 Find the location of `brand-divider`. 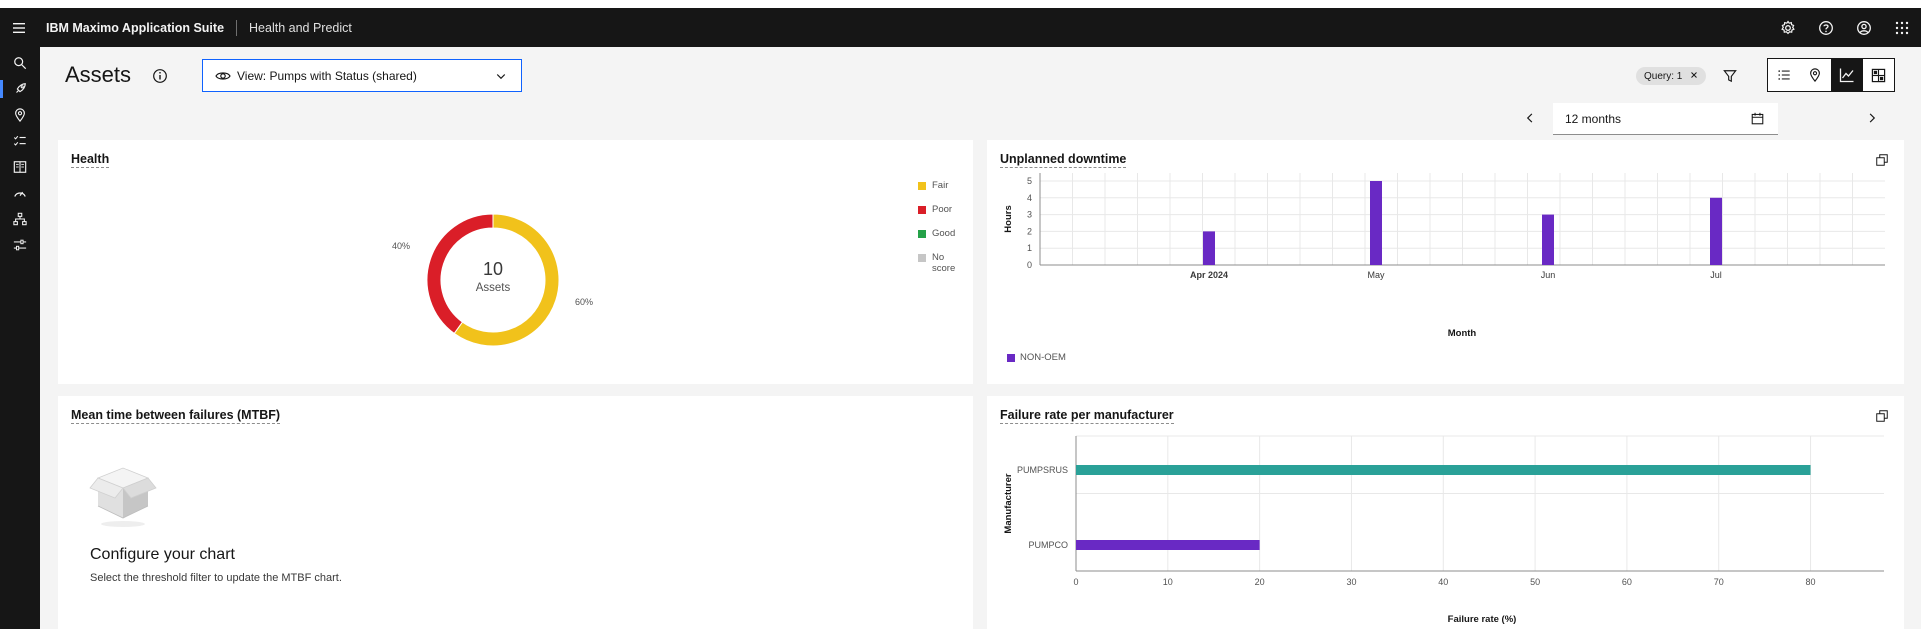

brand-divider is located at coordinates (237, 27).